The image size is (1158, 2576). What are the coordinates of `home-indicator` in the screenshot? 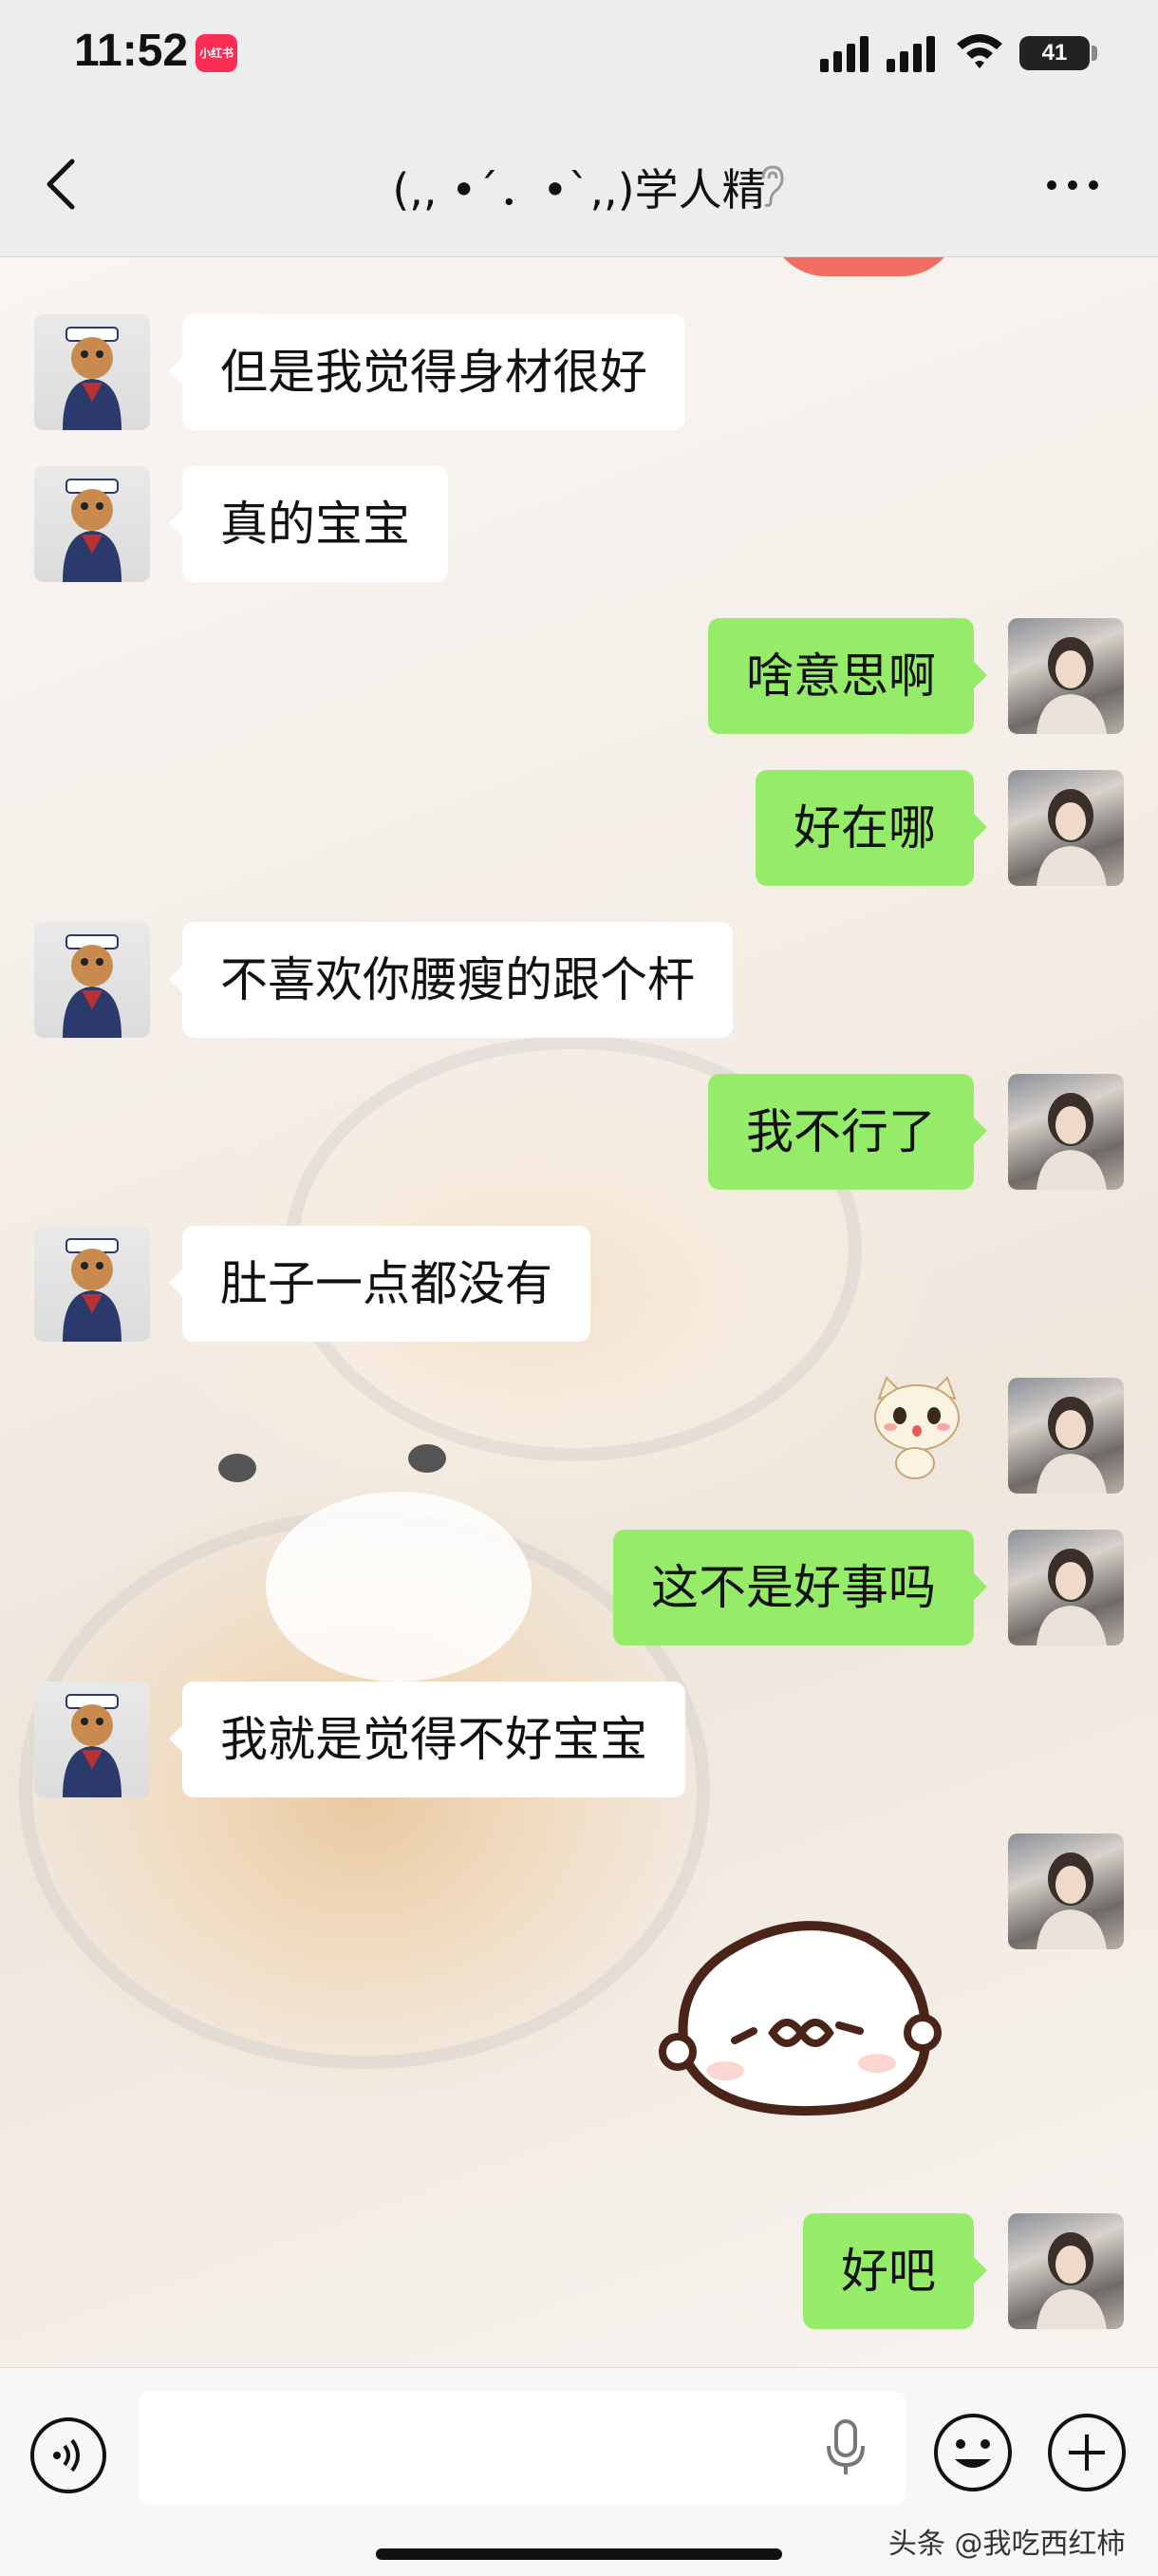 It's located at (579, 2554).